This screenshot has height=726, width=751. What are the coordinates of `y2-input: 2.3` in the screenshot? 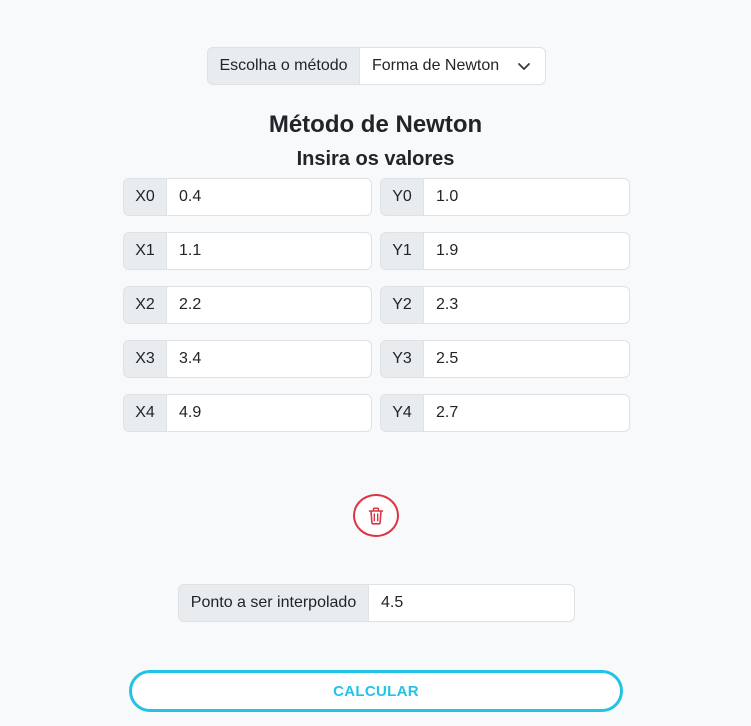 It's located at (527, 305).